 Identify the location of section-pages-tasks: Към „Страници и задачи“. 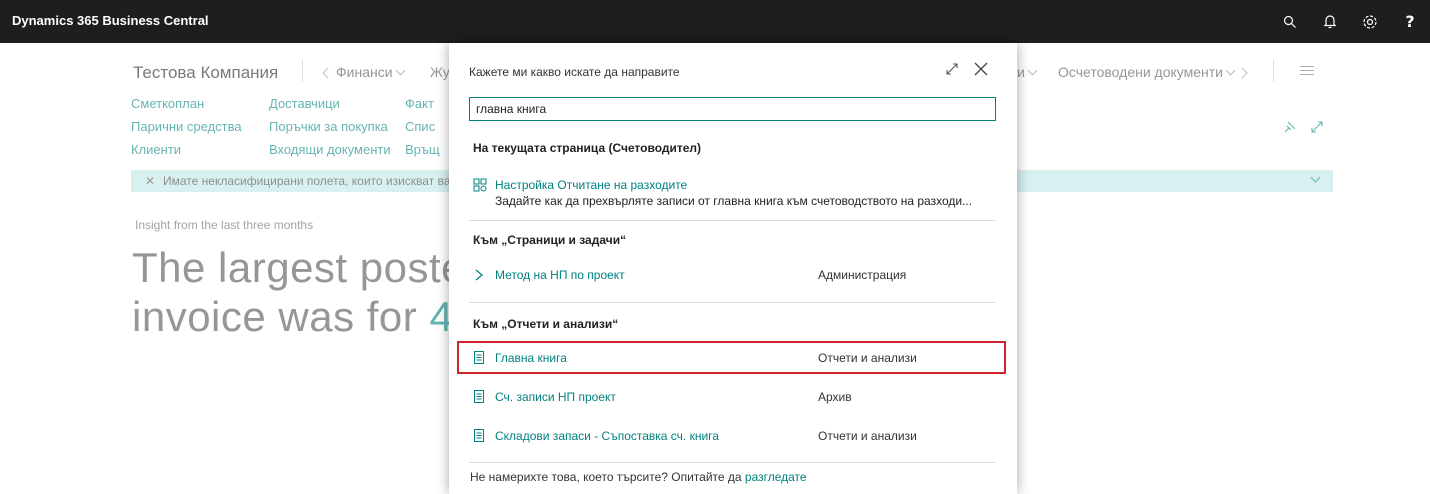
(550, 240).